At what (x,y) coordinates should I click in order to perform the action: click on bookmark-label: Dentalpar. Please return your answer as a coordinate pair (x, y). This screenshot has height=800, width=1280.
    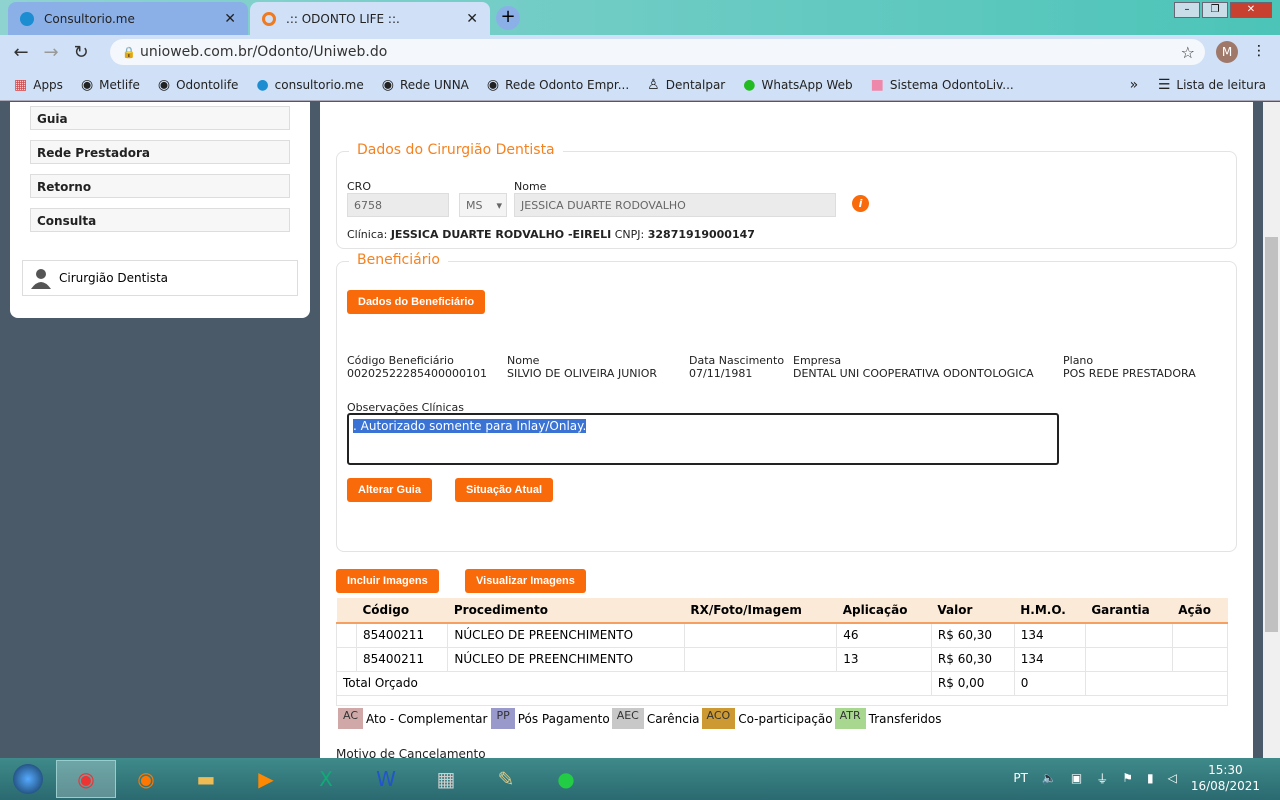
    Looking at the image, I should click on (695, 84).